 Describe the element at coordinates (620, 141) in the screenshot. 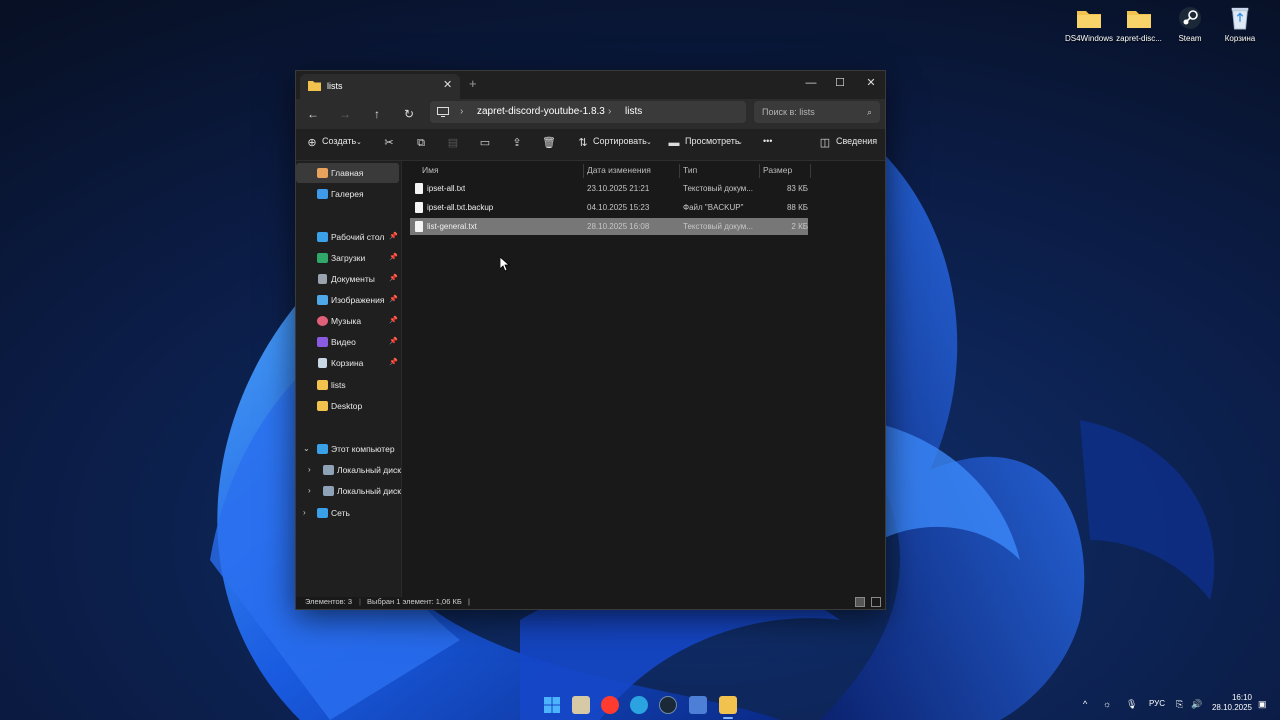

I see `sort-button: Сортировать` at that location.